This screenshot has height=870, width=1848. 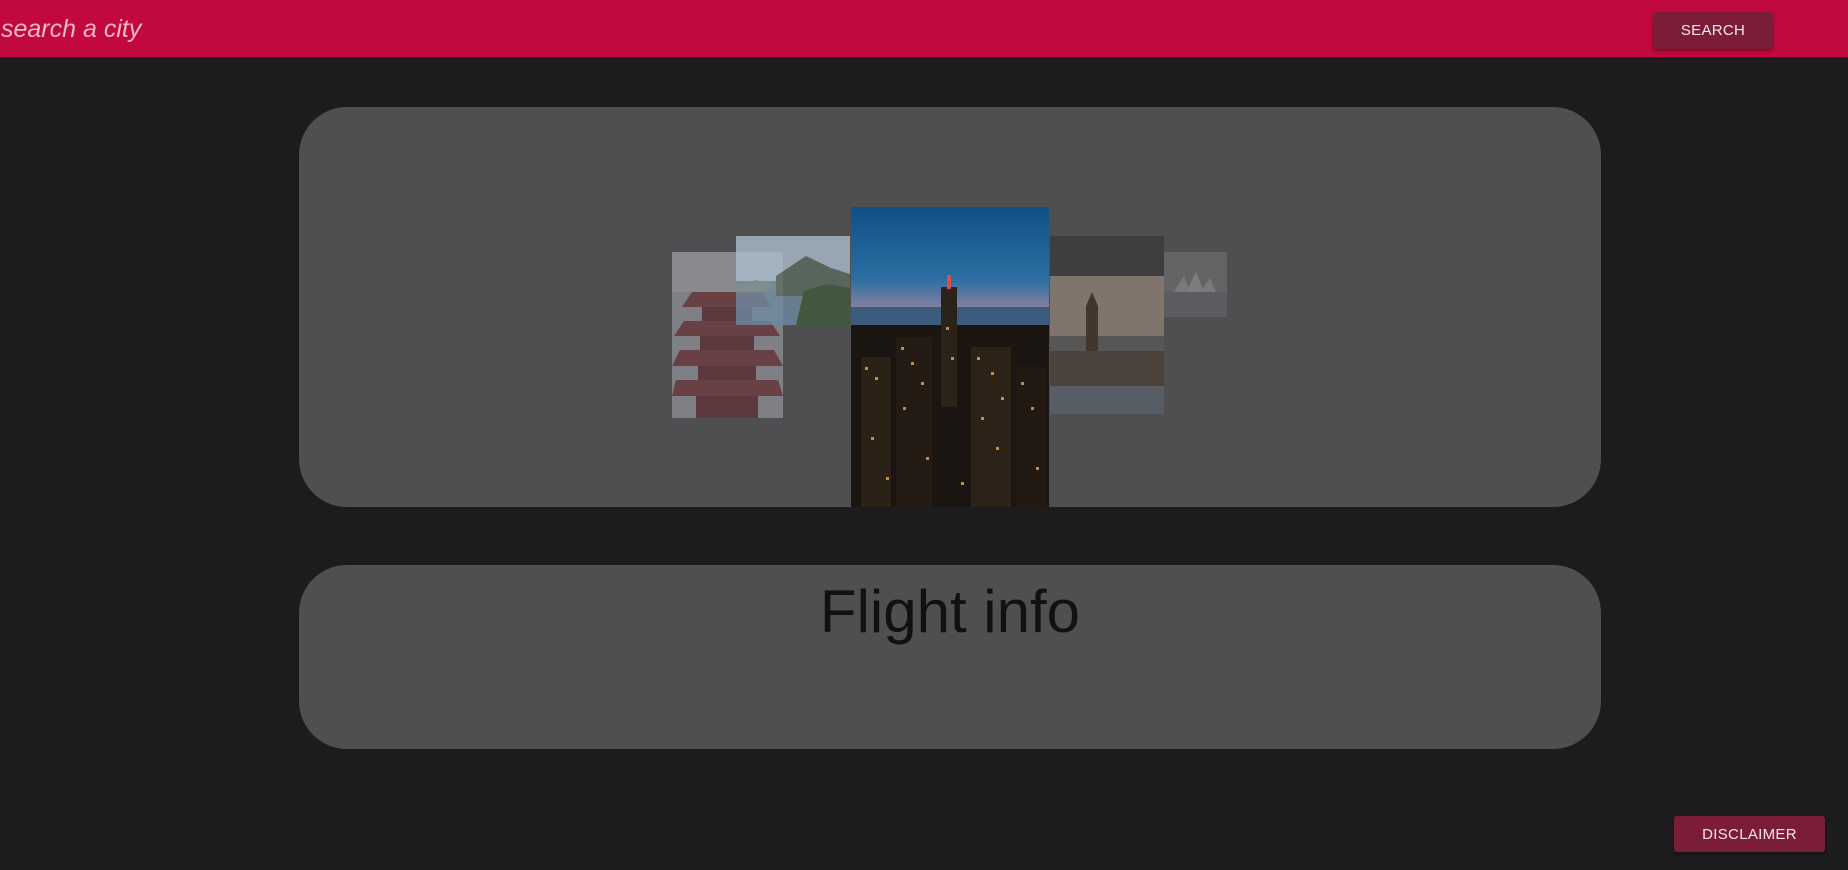 I want to click on top-bar: SEARCH, so click(x=924, y=28).